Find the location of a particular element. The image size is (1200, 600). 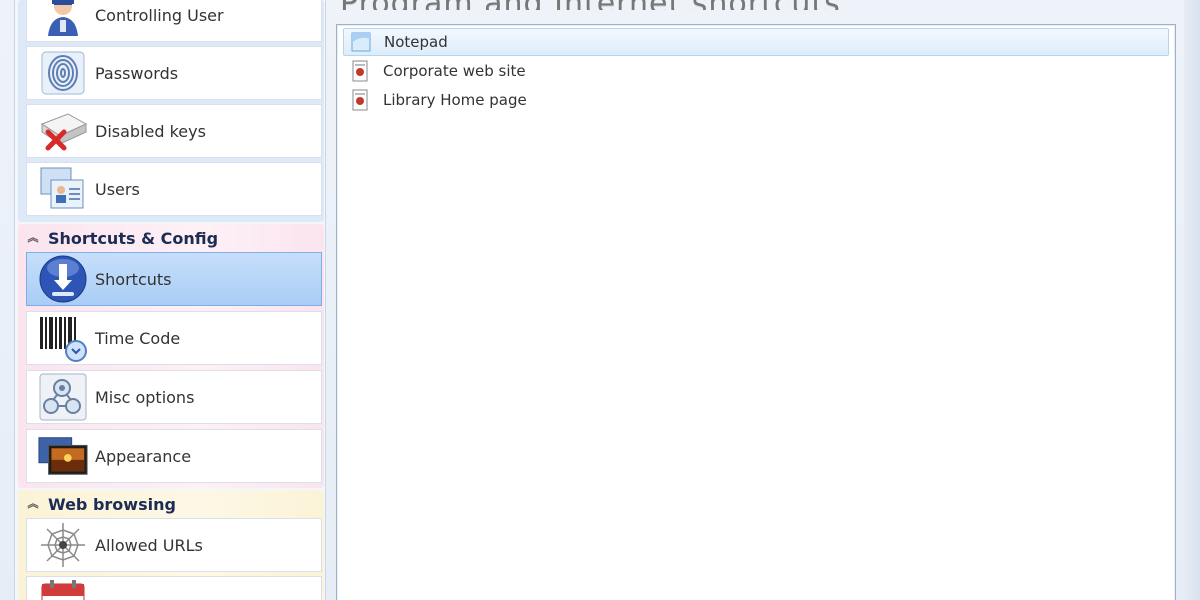

web-spider-icon is located at coordinates (63, 545).